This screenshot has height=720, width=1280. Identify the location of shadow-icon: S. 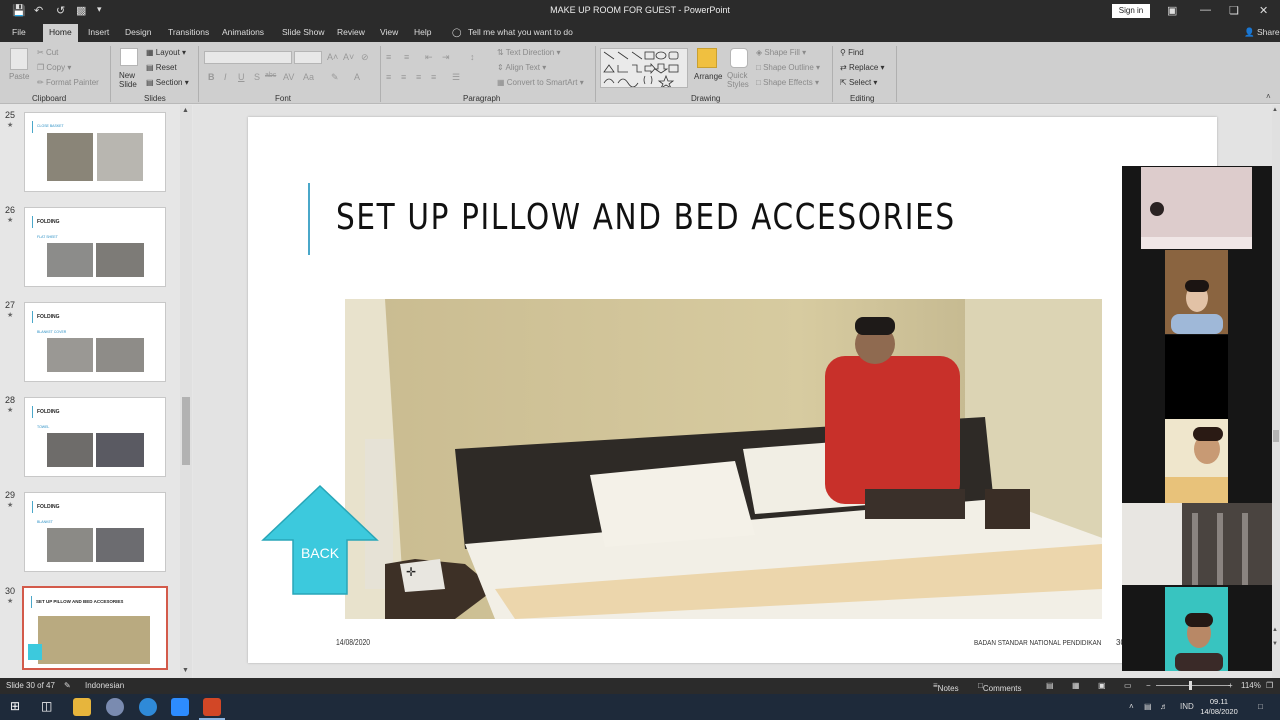
(257, 77).